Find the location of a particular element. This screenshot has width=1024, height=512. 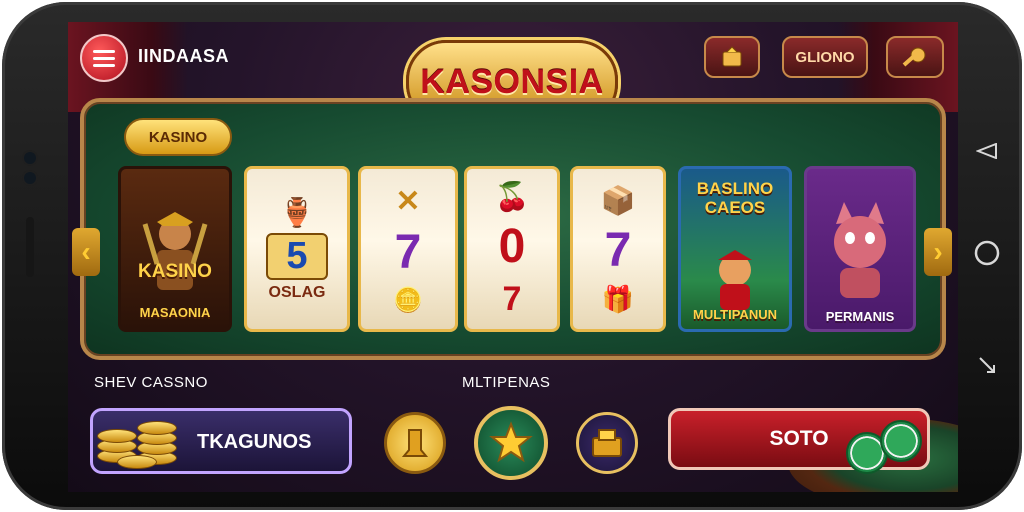

character-icon is located at coordinates (735, 280).